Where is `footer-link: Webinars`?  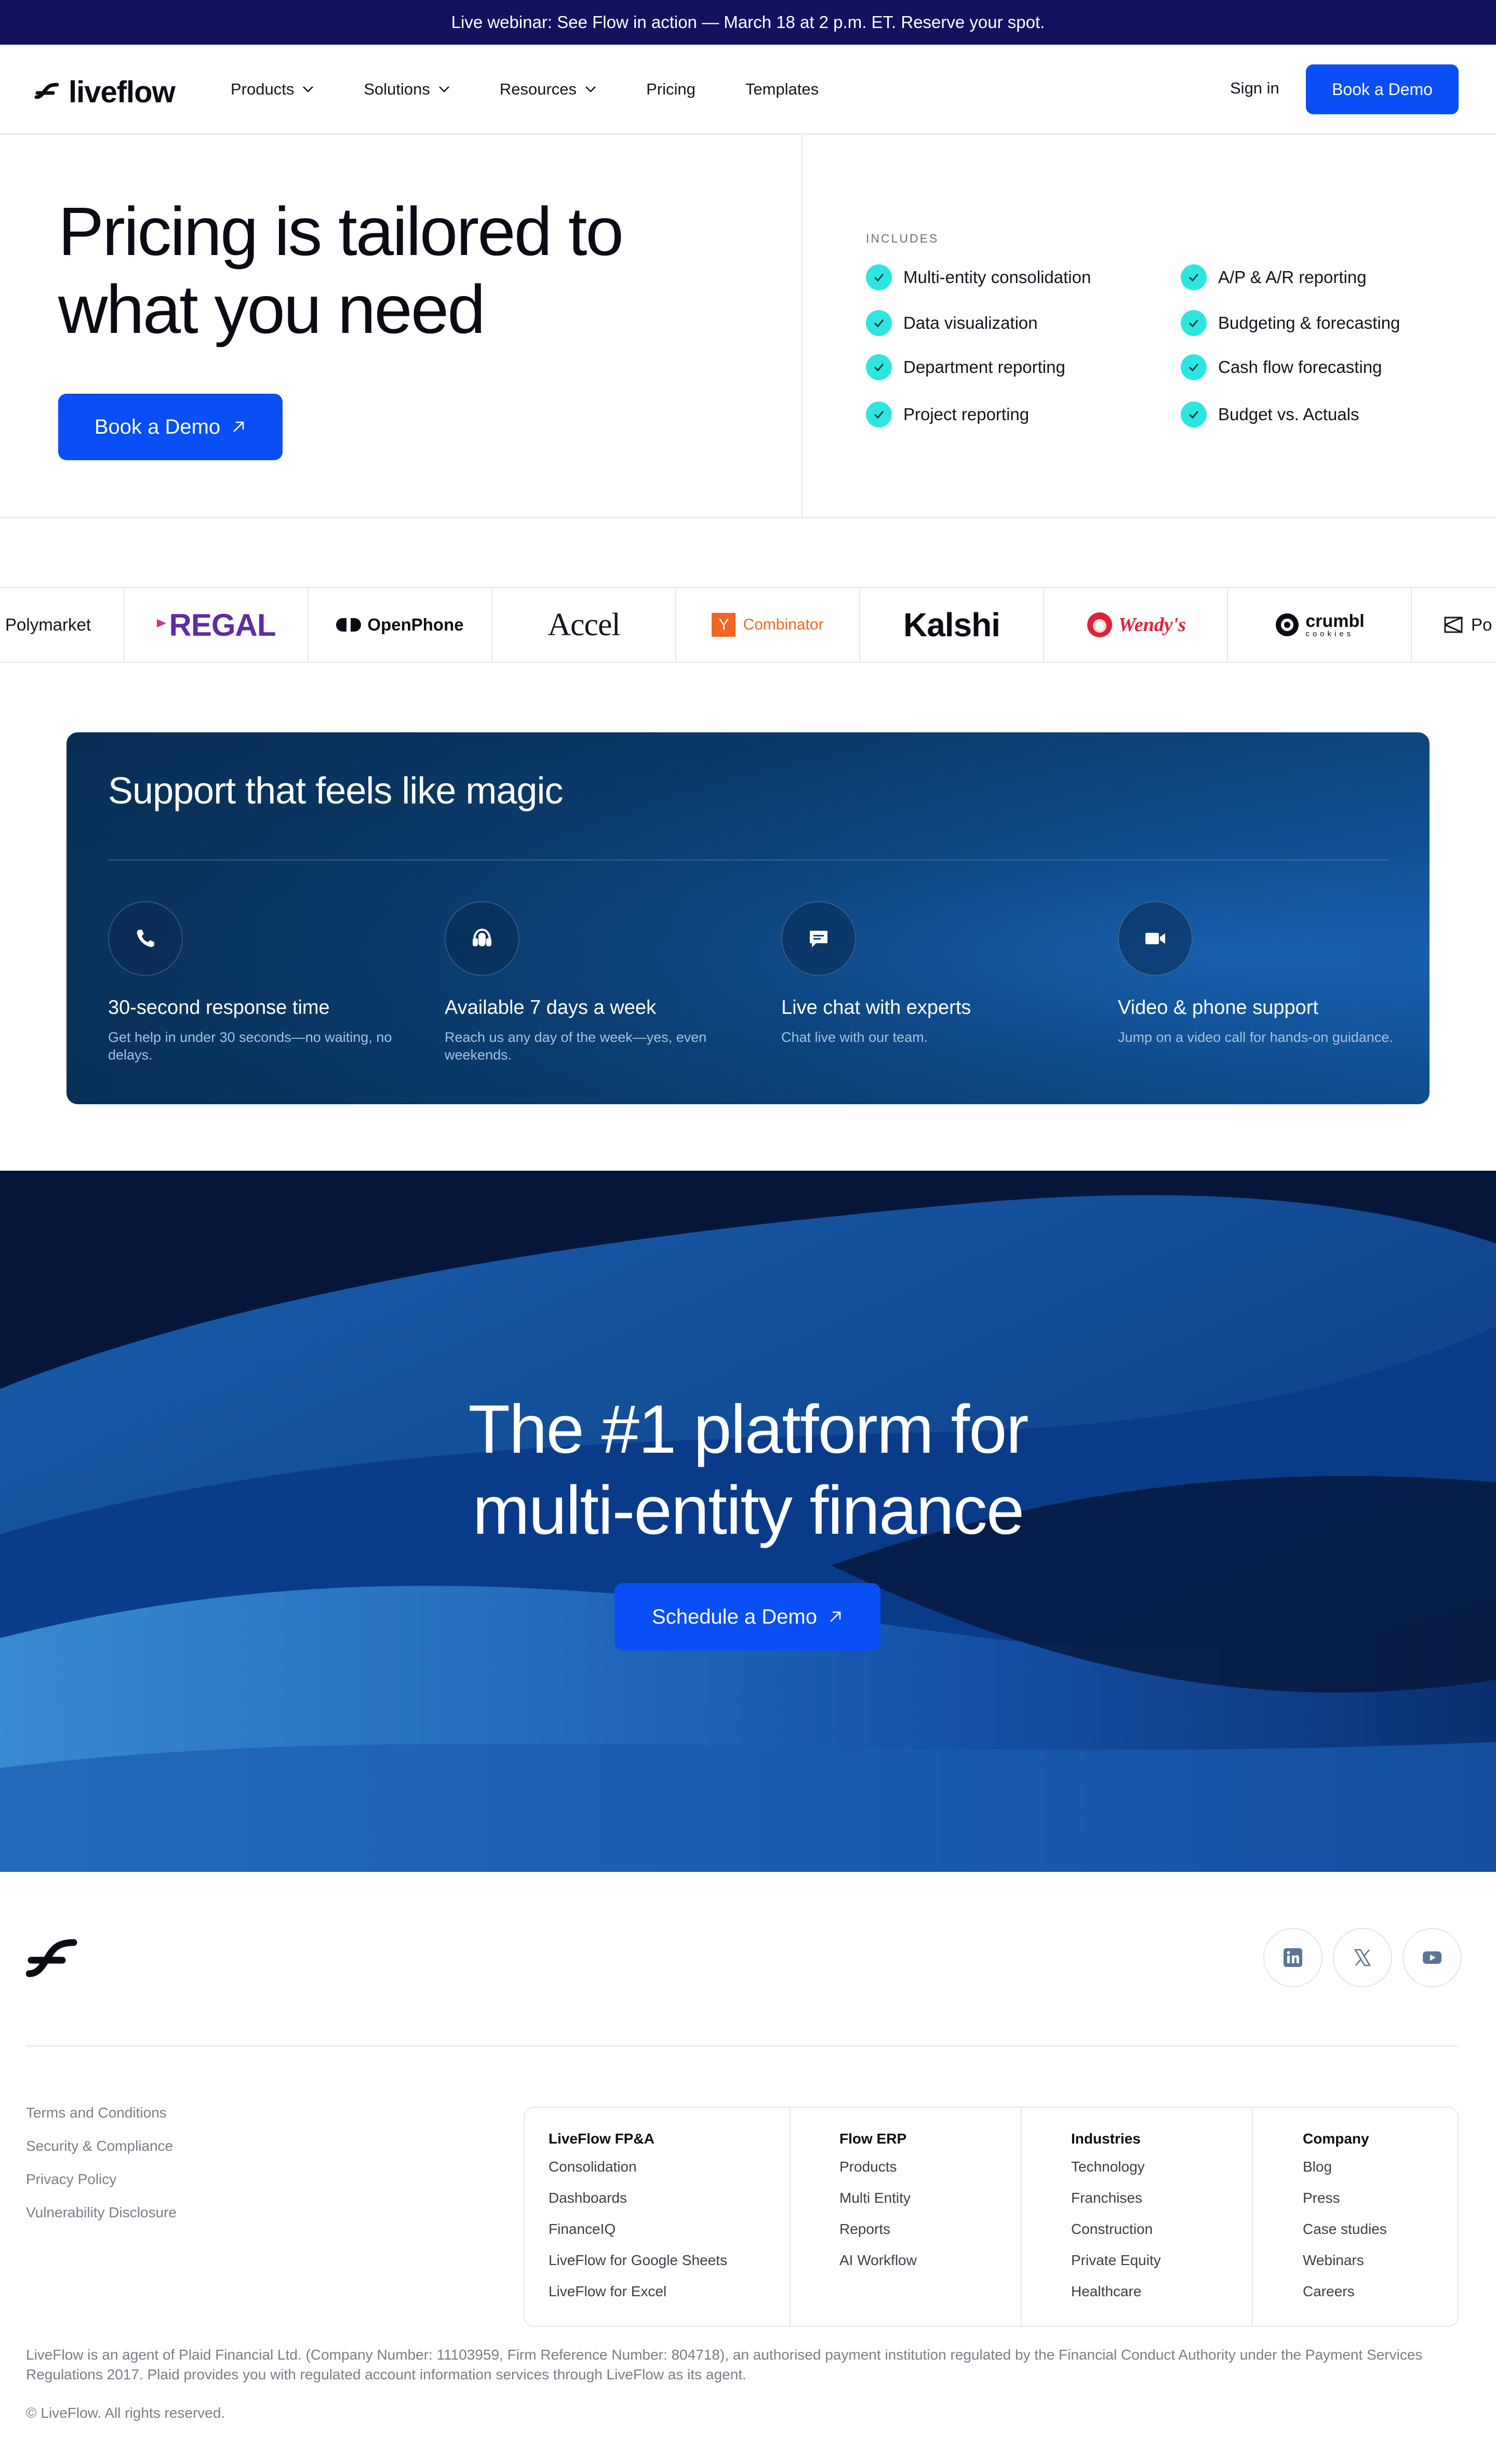
footer-link: Webinars is located at coordinates (1345, 2260).